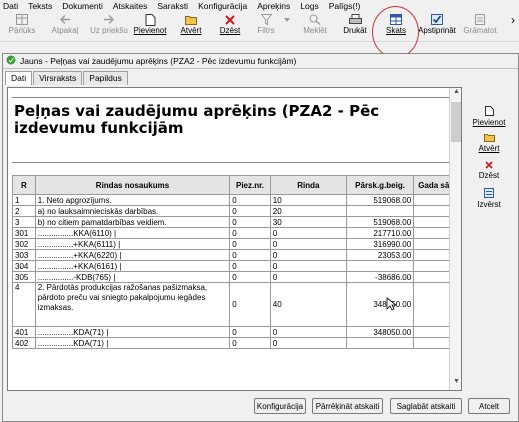  I want to click on col-header: Rindas nosaukums, so click(132, 185).